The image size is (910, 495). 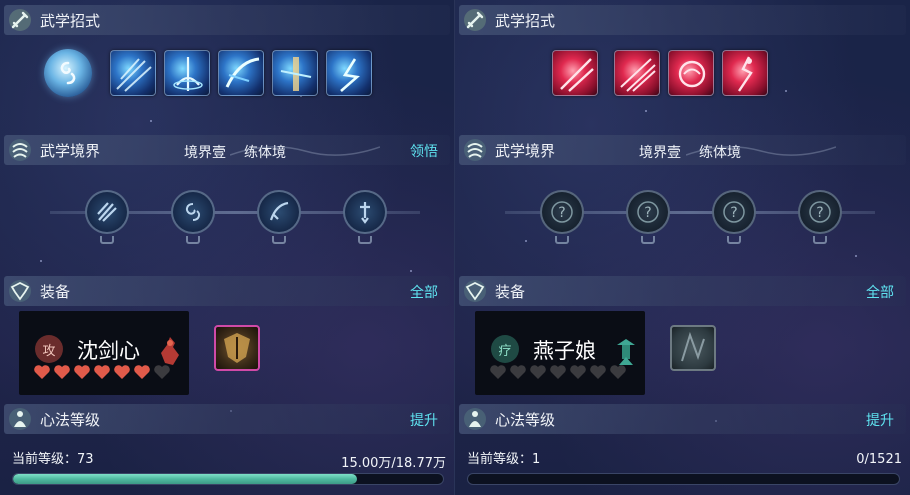 I want to click on comprehend-button: 领悟, so click(x=424, y=151).